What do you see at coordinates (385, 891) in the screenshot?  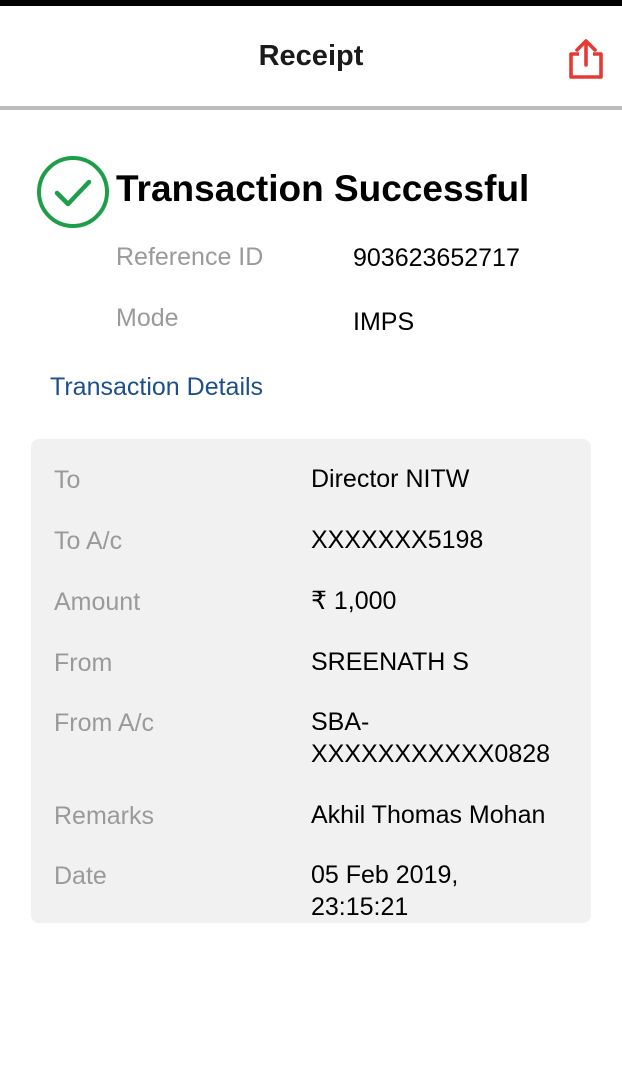 I see `date-value: 05 Feb 2019, 23:15:21` at bounding box center [385, 891].